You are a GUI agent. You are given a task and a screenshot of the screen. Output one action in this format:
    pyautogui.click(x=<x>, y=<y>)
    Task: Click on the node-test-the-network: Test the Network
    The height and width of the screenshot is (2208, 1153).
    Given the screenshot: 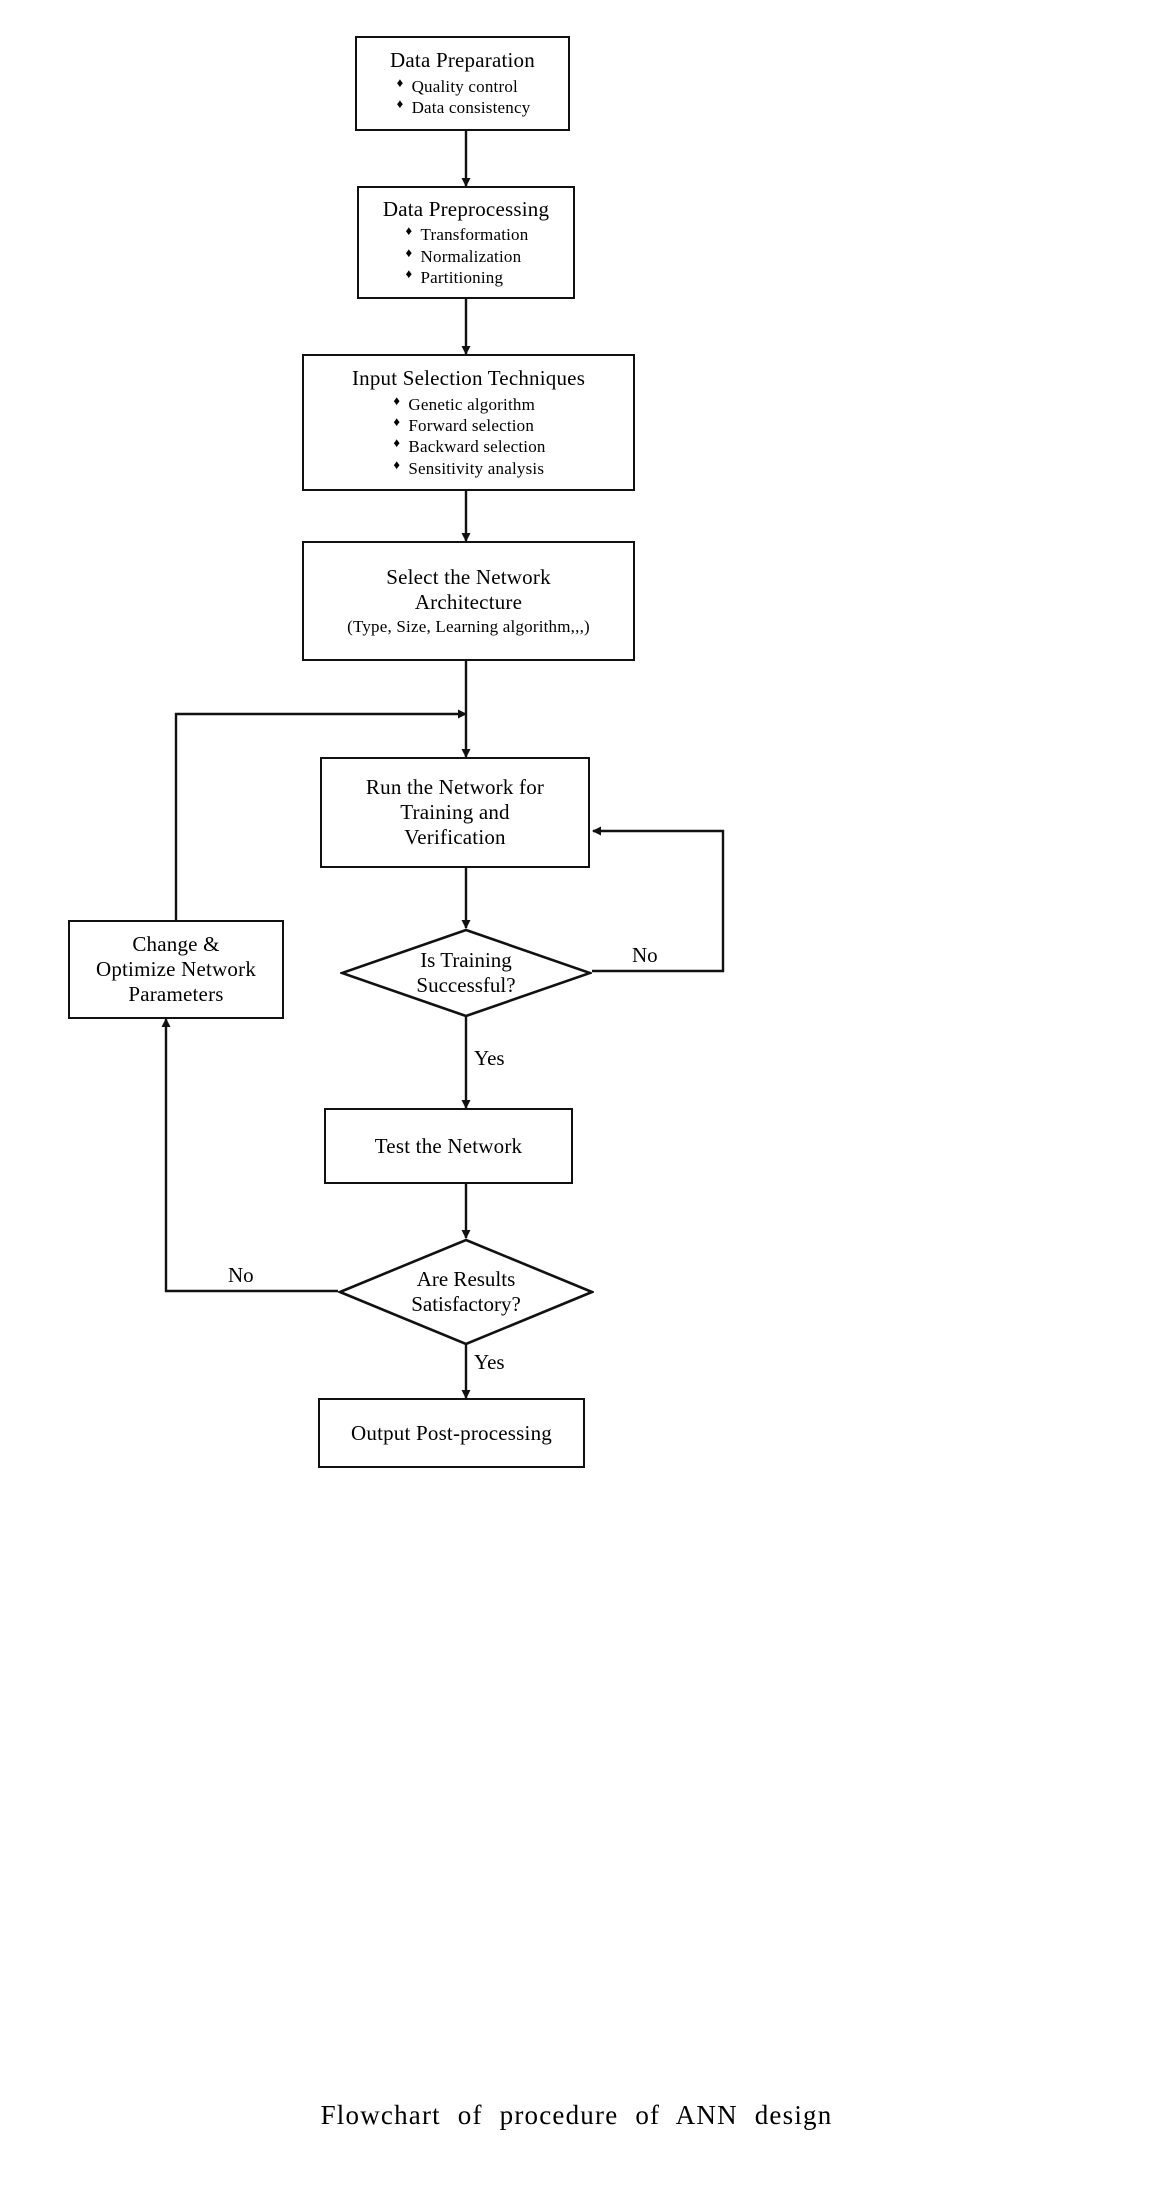 What is the action you would take?
    pyautogui.click(x=448, y=1146)
    